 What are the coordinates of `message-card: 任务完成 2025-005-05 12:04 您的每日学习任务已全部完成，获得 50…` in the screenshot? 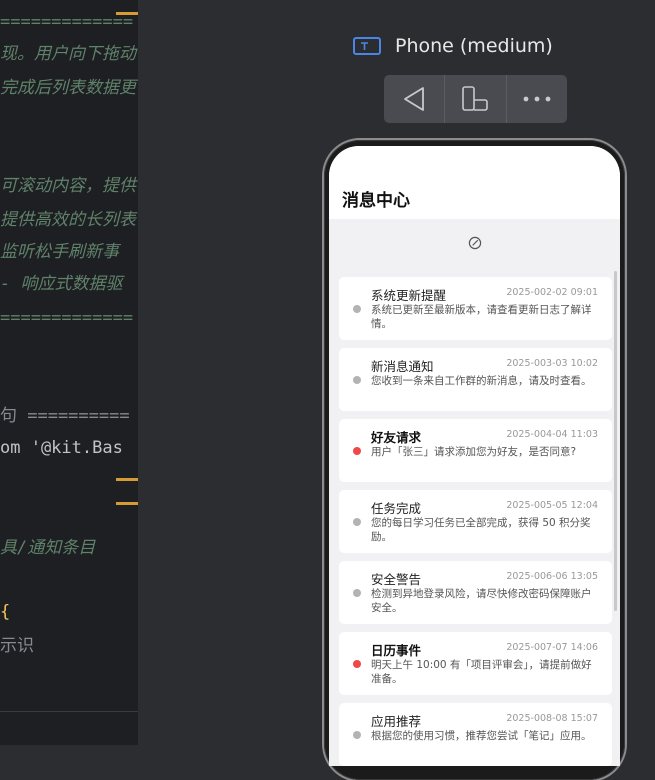 It's located at (475, 521).